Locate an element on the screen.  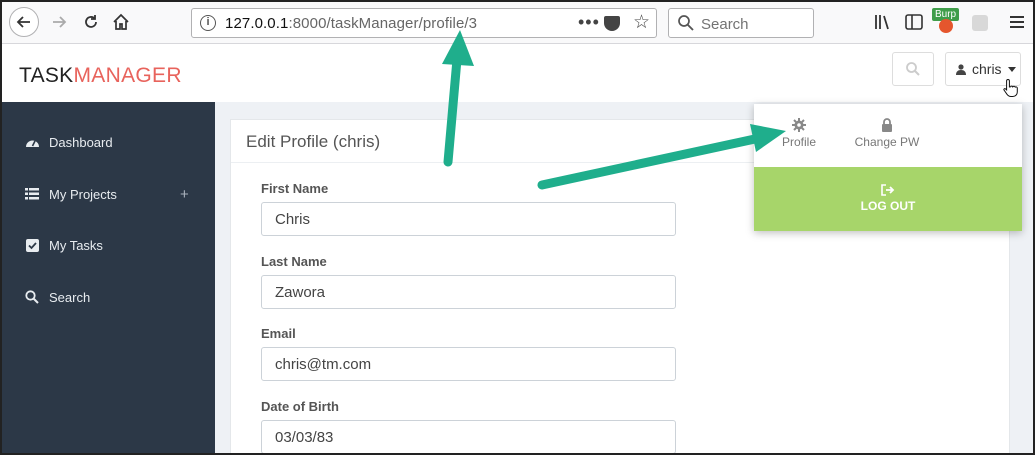
url-text: 127.0.0.1:8000/taskManager/profile/3 is located at coordinates (351, 23).